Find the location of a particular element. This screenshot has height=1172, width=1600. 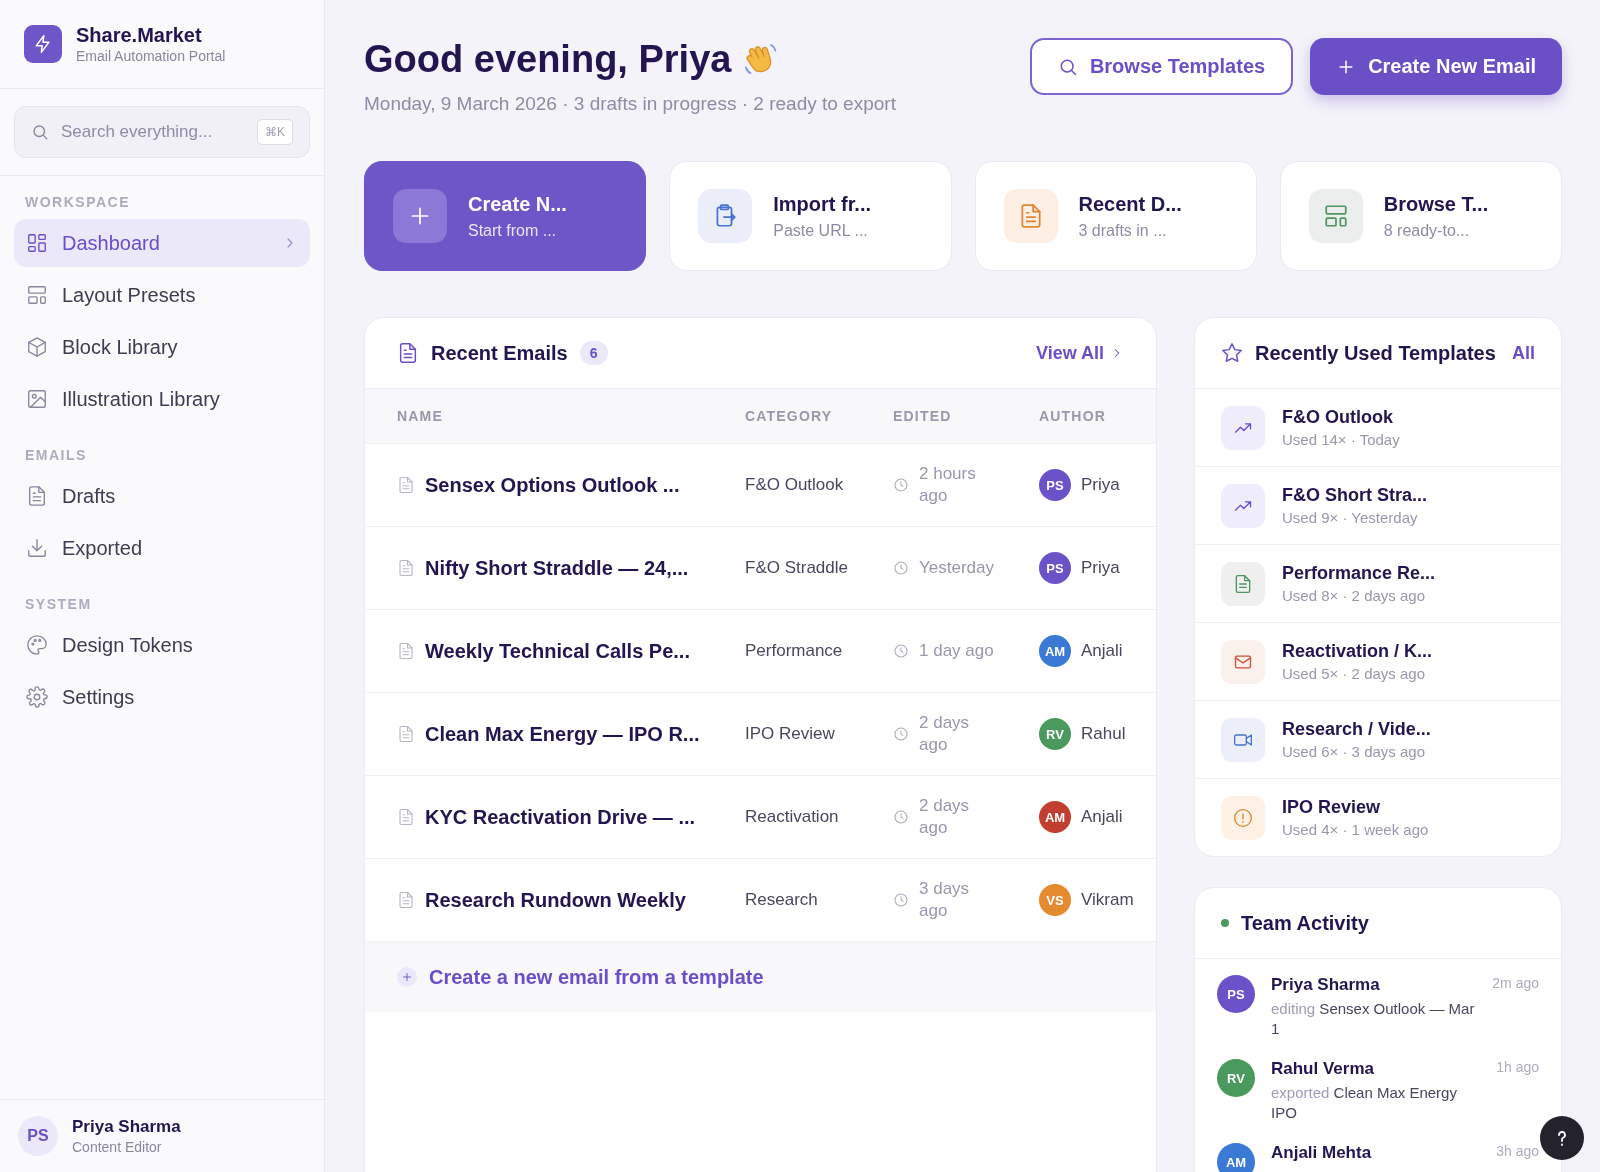

star-icon is located at coordinates (1232, 353).